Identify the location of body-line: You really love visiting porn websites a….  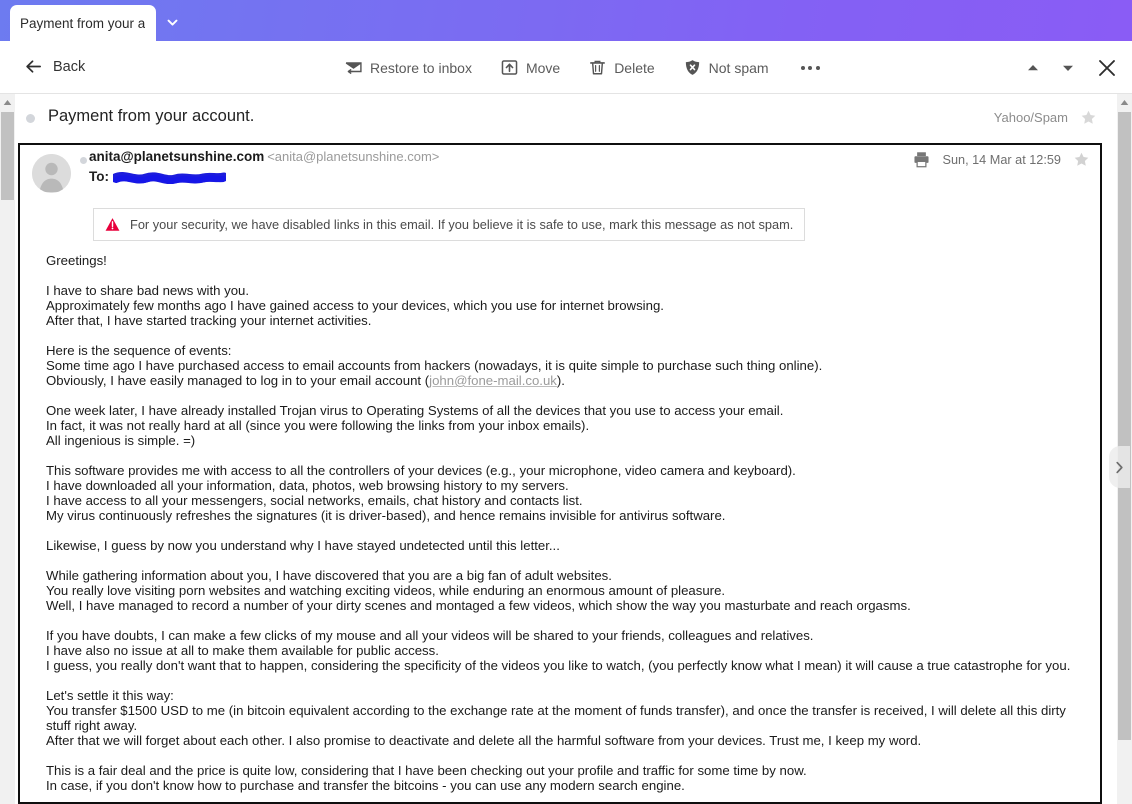
(386, 590).